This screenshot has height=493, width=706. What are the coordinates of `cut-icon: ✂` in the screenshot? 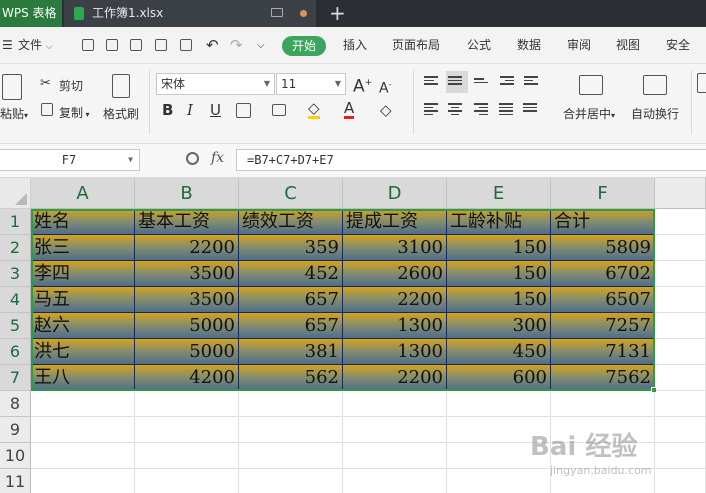 It's located at (45, 83).